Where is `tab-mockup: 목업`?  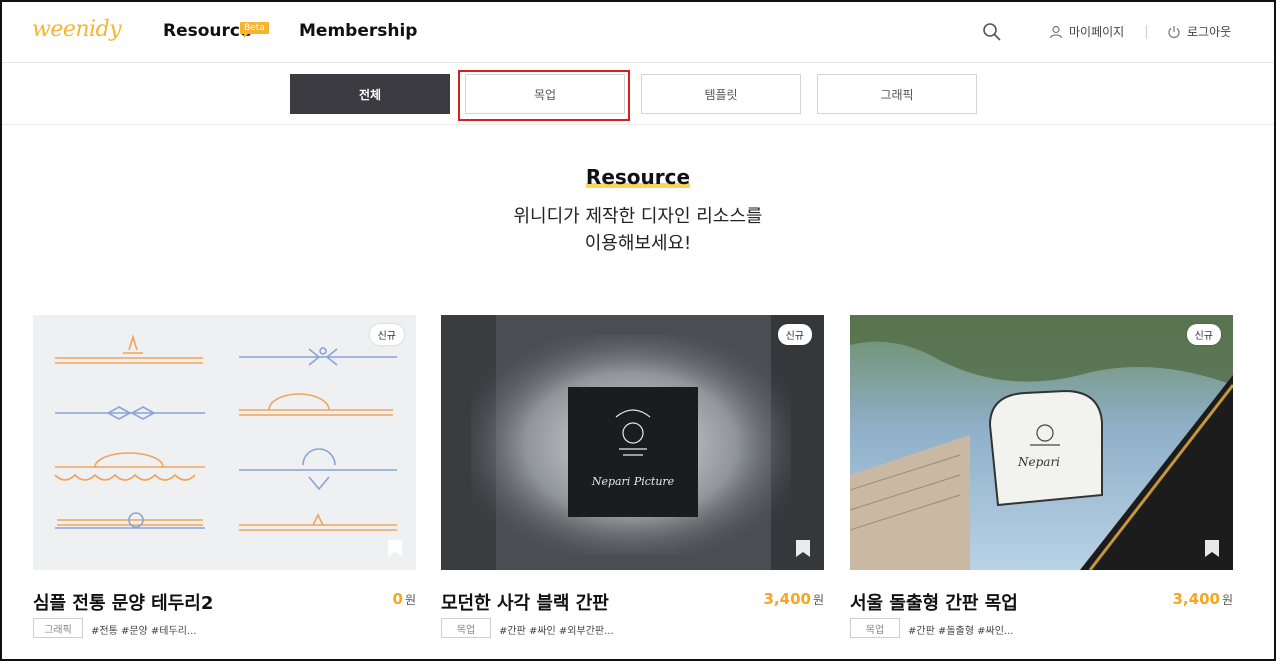
tab-mockup: 목업 is located at coordinates (545, 94).